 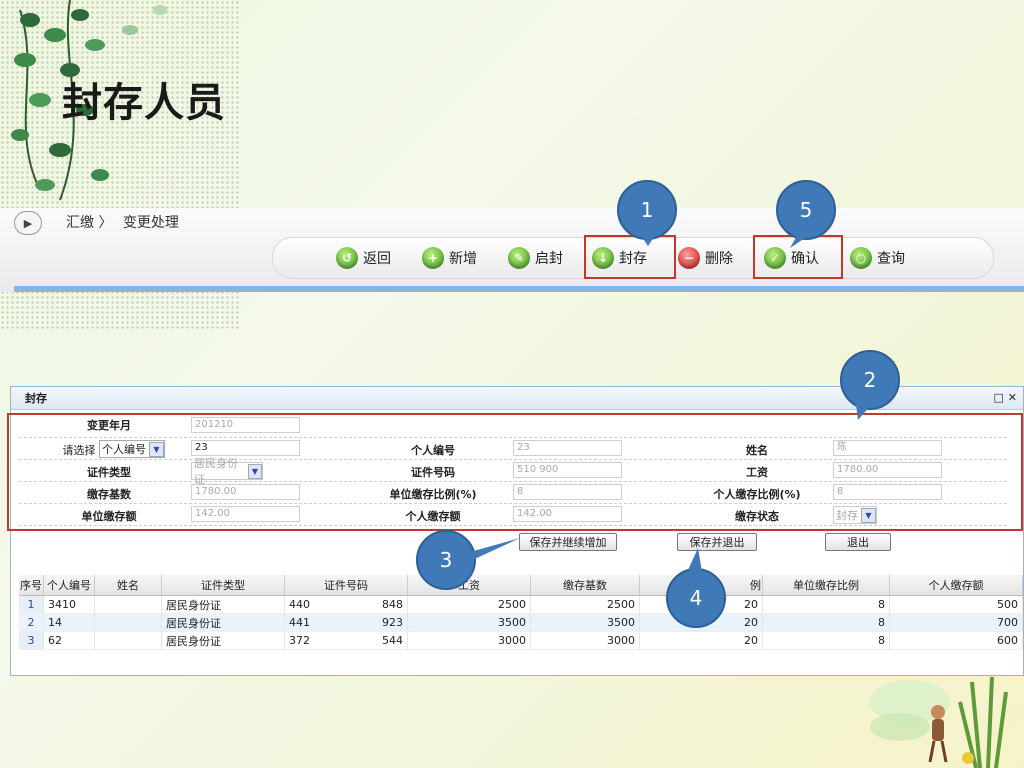 I want to click on dialog-window-controls: □ ✕, so click(x=1005, y=397).